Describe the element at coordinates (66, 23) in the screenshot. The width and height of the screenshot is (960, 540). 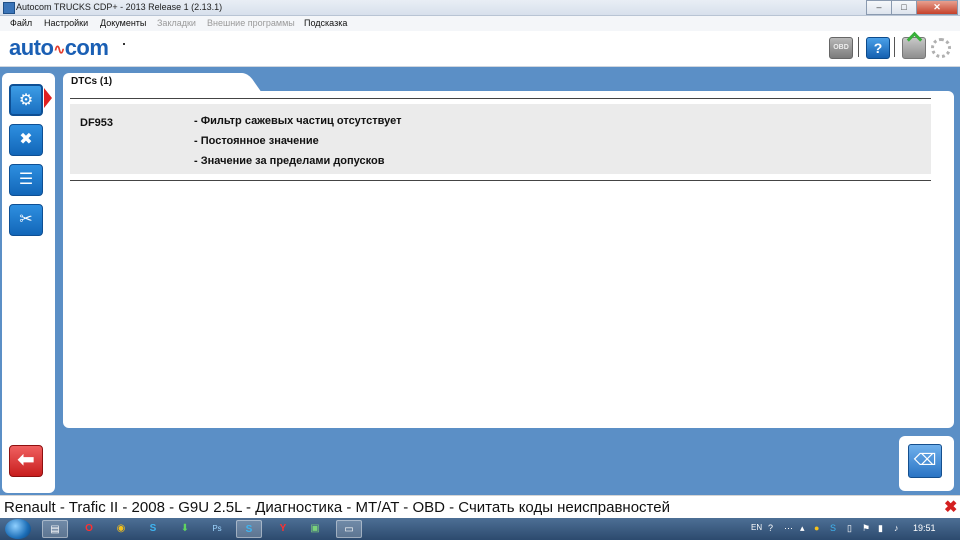
I see `menu-settings: Настройки` at that location.